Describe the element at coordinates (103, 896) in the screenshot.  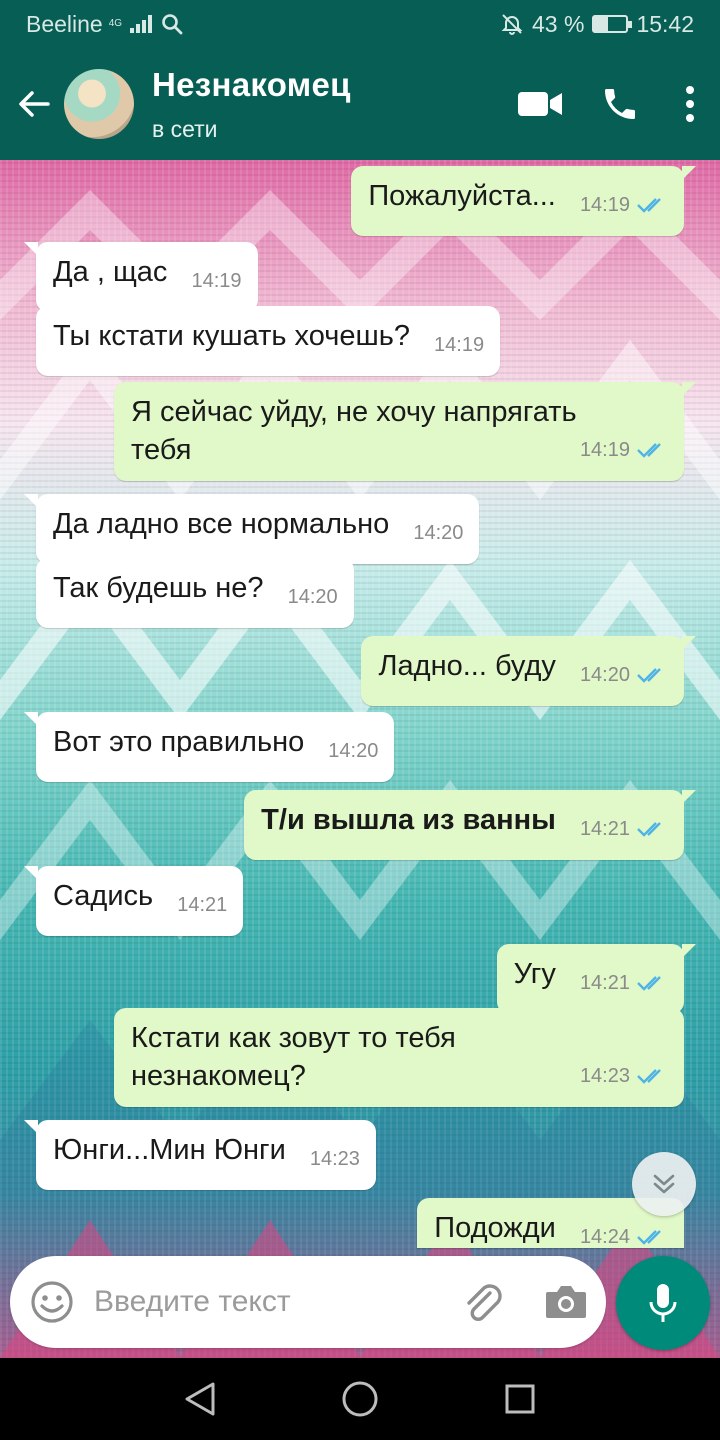
I see `message-text: Садись` at that location.